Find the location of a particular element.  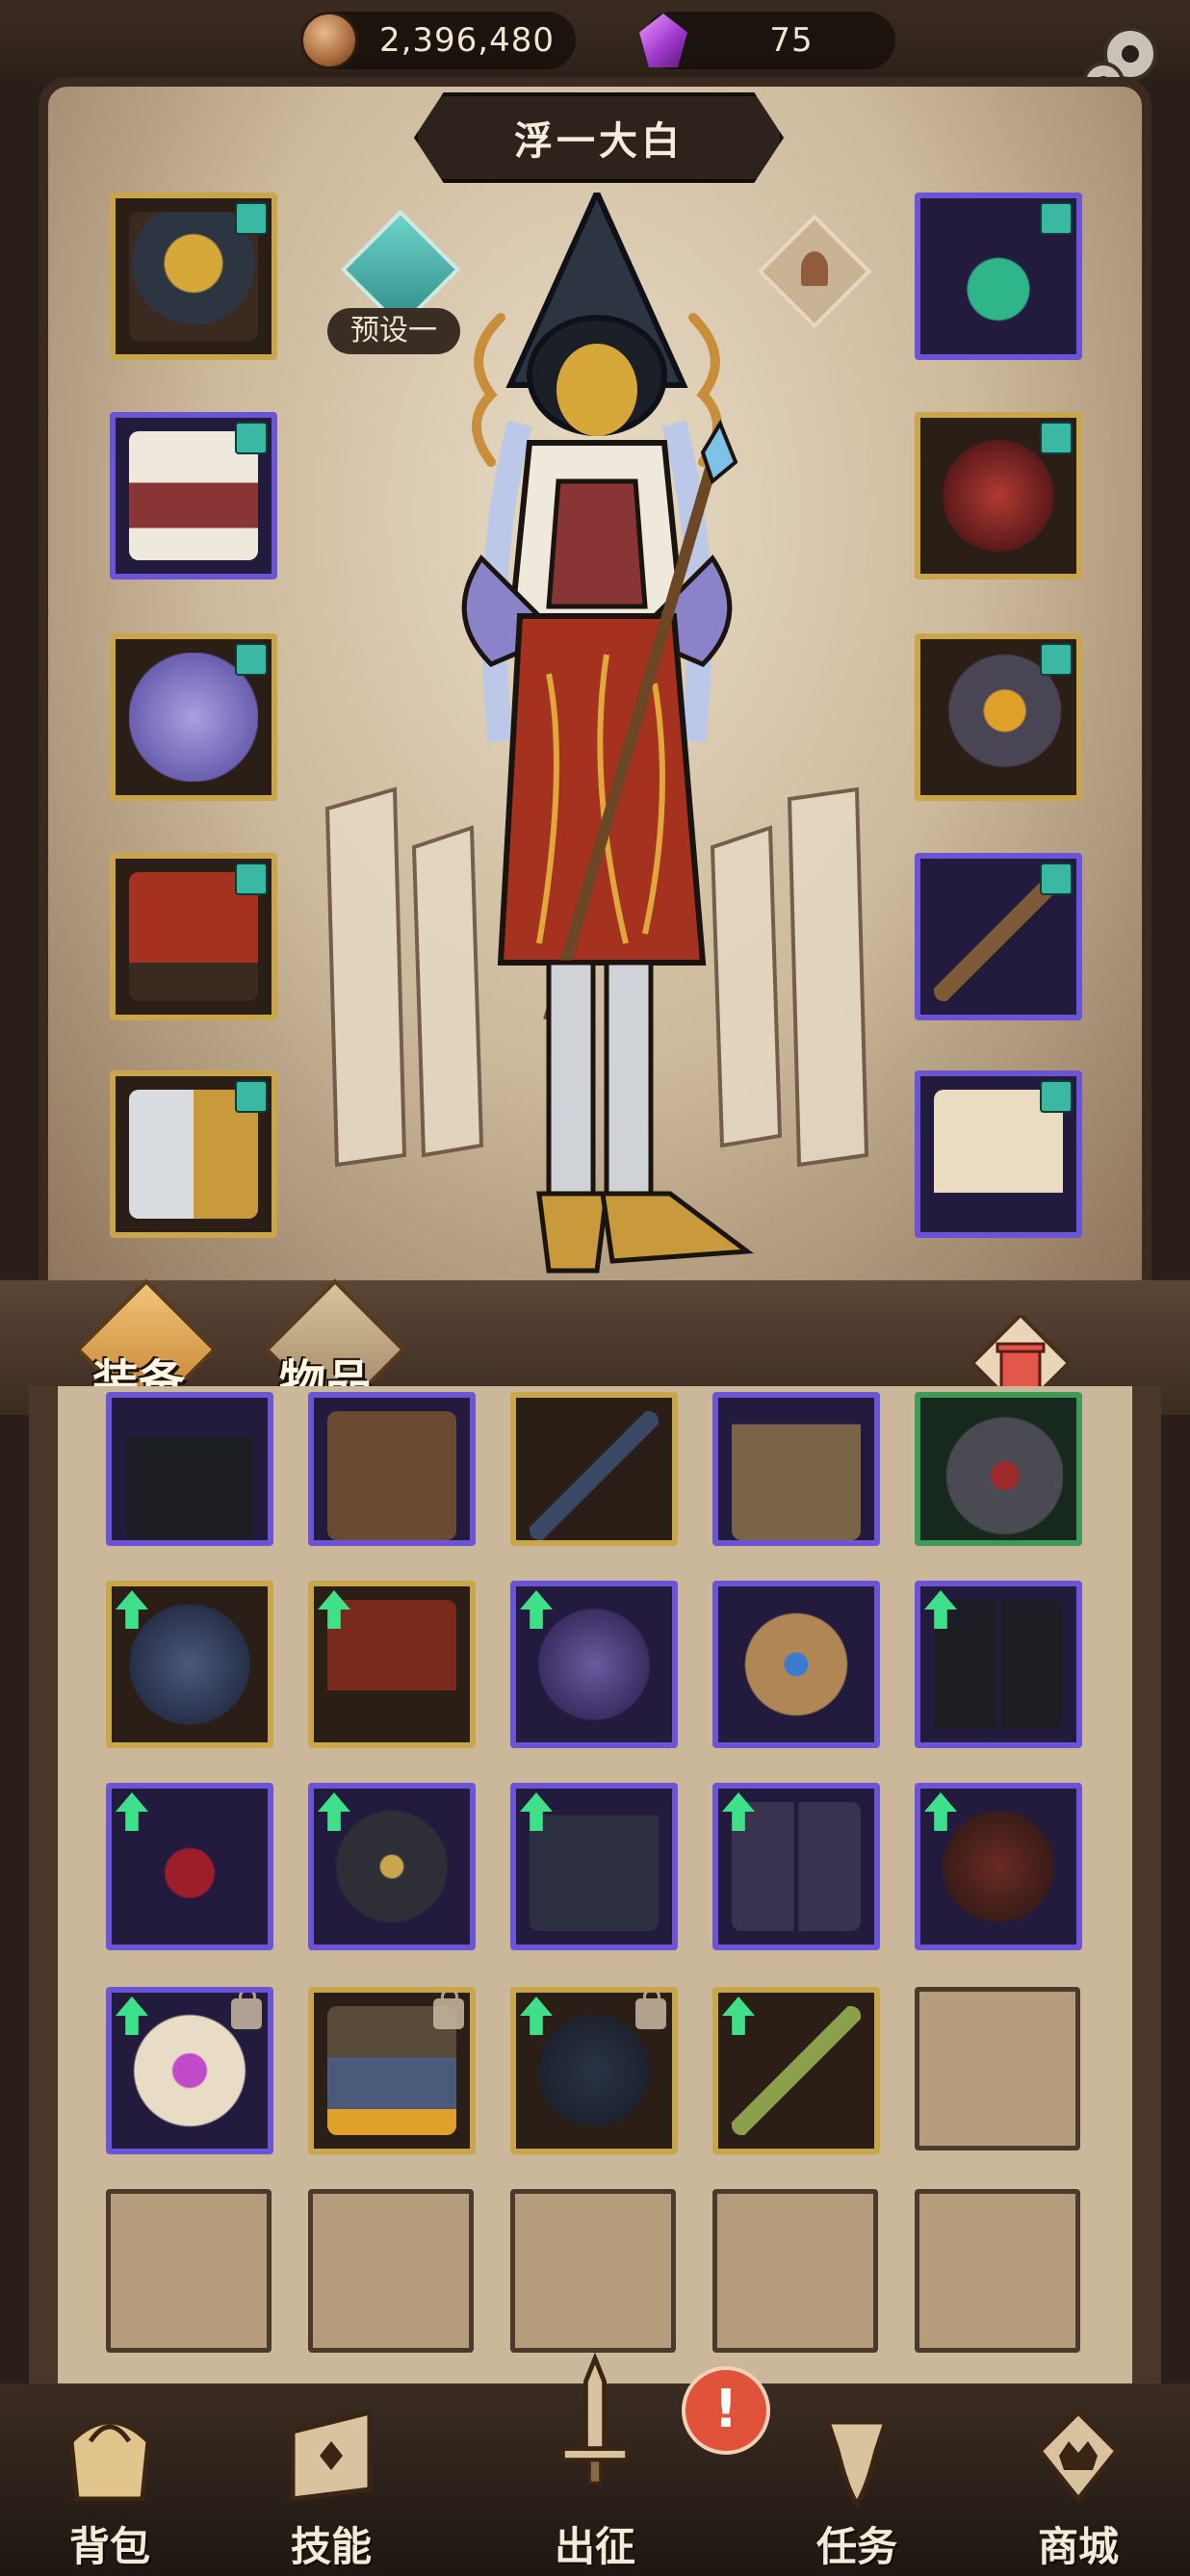

gem-counter: 75 is located at coordinates (767, 40).